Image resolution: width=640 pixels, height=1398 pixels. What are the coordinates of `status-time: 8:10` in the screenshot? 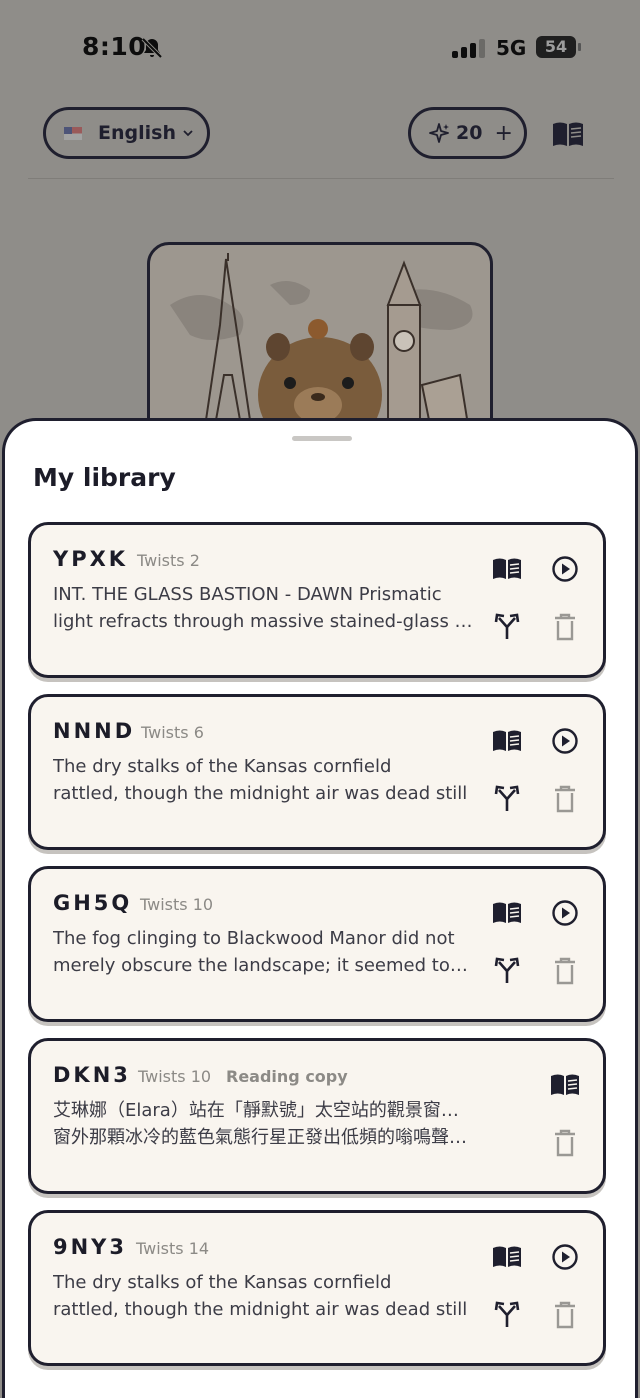 It's located at (114, 46).